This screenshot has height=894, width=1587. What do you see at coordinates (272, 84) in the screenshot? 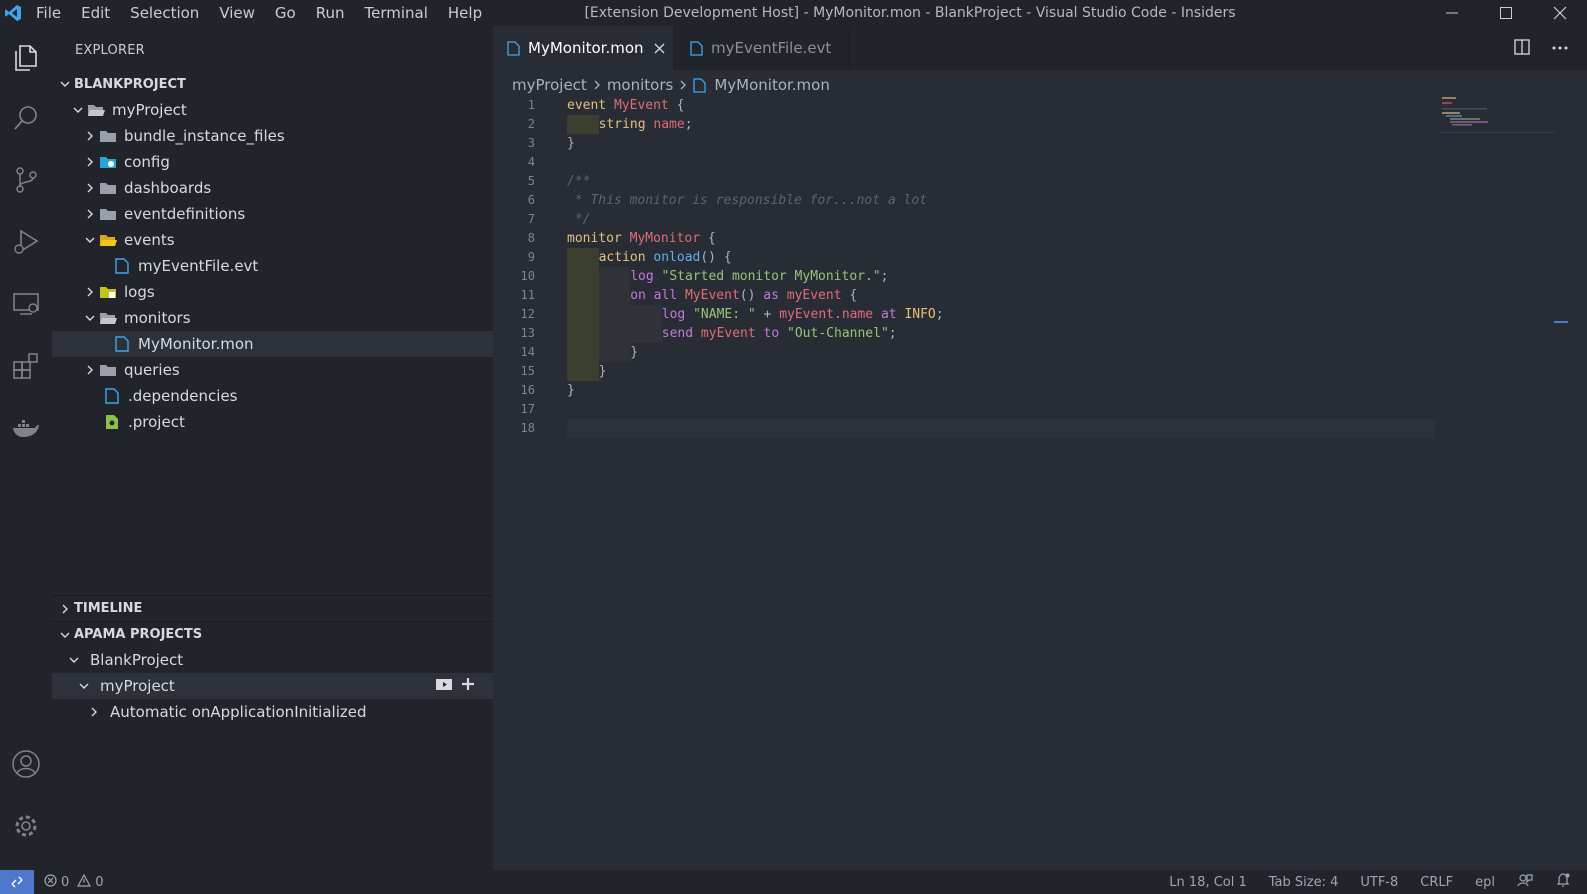
I see `workspace-section-header: BLANKPROJECT` at bounding box center [272, 84].